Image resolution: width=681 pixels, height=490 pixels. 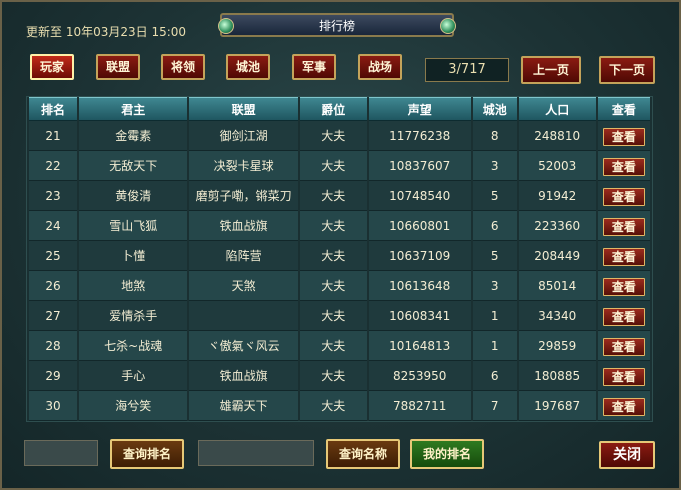 What do you see at coordinates (557, 196) in the screenshot?
I see `population-cell: 91942` at bounding box center [557, 196].